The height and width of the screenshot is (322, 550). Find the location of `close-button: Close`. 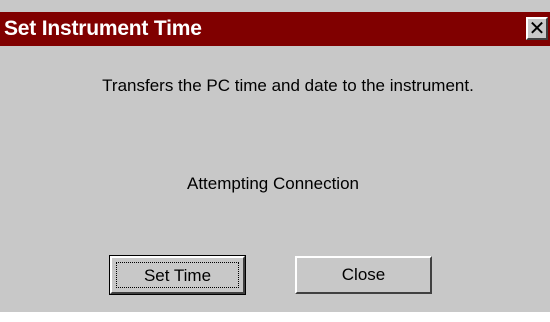

close-button: Close is located at coordinates (363, 275).